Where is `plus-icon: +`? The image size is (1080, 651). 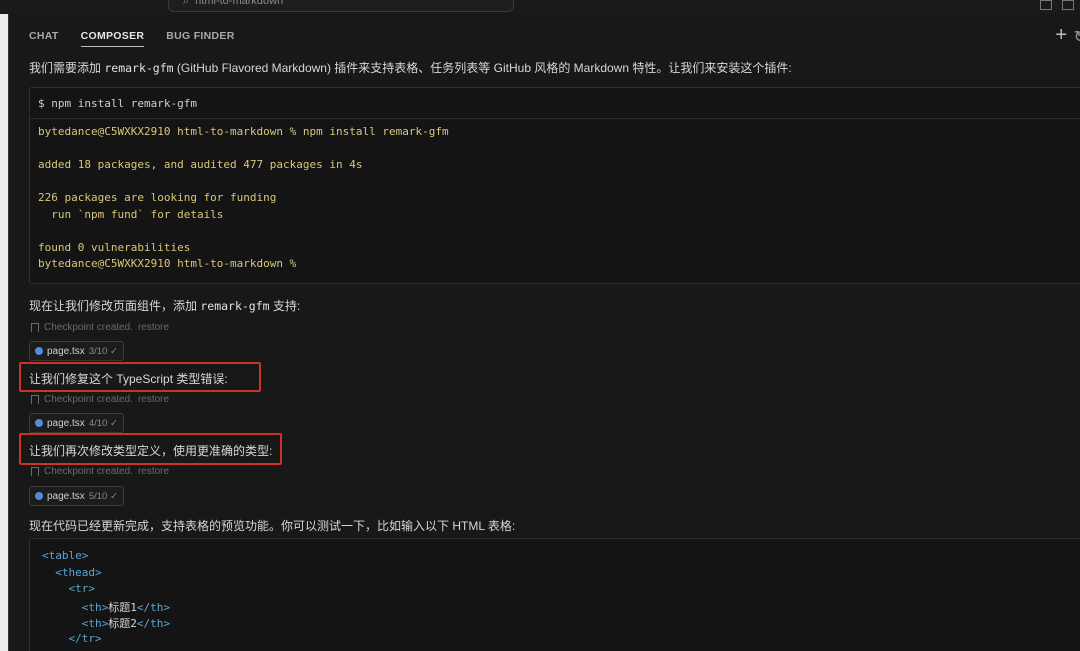
plus-icon: + is located at coordinates (1061, 35).